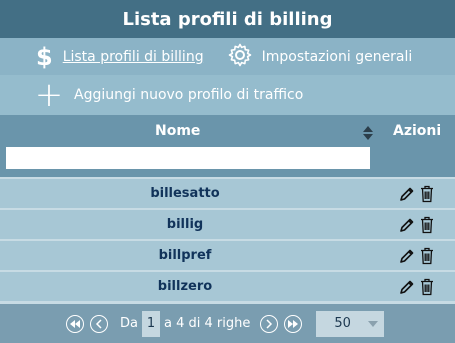 The width and height of the screenshot is (455, 343). I want to click on page-title: Lista profili di billing, so click(227, 19).